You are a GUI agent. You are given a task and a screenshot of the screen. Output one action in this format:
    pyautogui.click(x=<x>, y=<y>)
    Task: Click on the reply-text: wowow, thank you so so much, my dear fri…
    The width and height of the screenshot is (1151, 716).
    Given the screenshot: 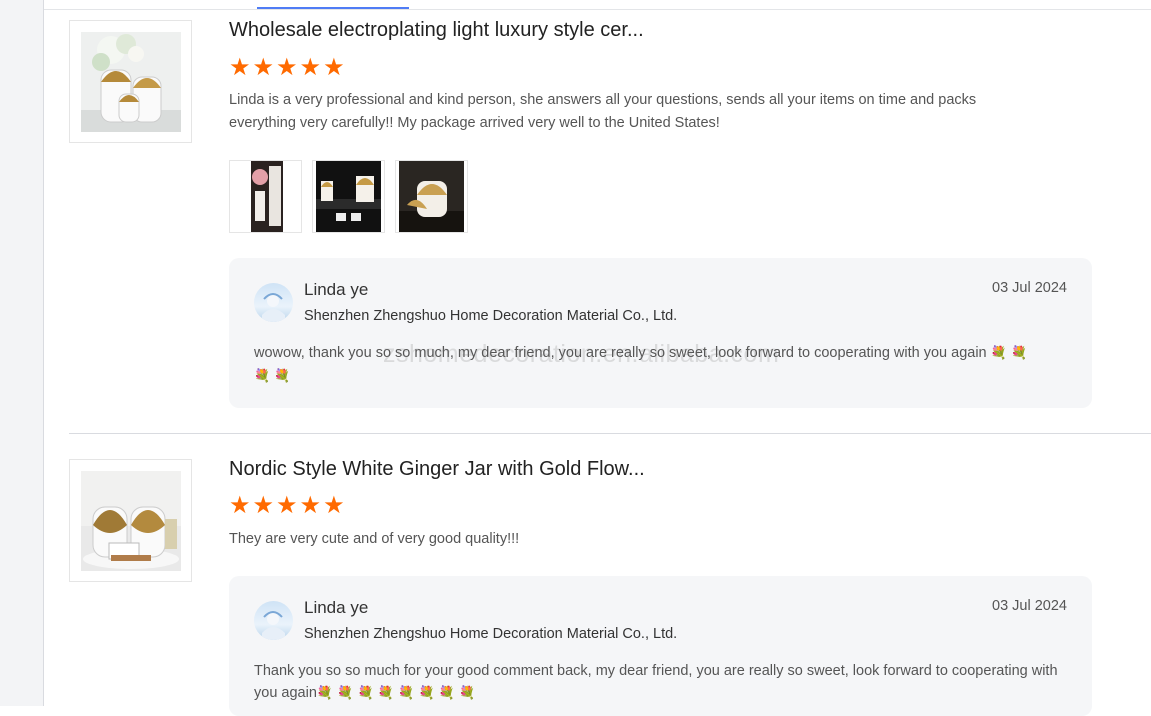 What is the action you would take?
    pyautogui.click(x=661, y=365)
    